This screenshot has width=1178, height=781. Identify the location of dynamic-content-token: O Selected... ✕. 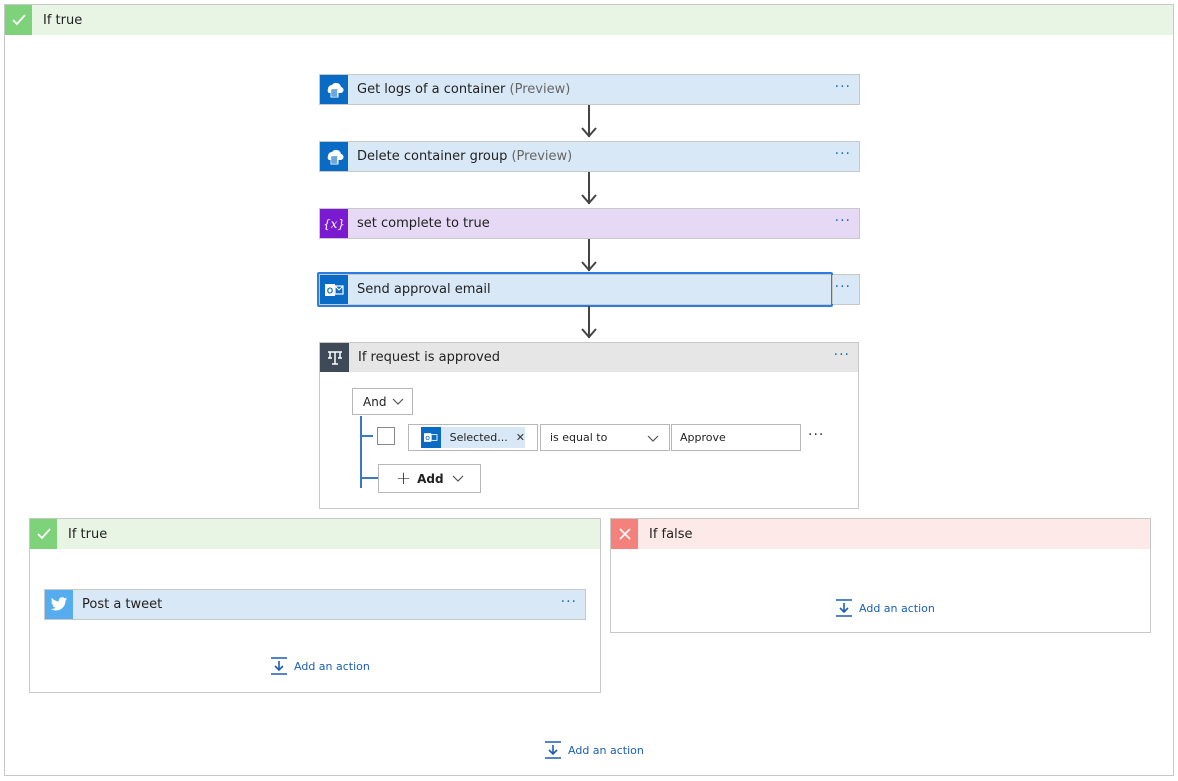
(473, 437).